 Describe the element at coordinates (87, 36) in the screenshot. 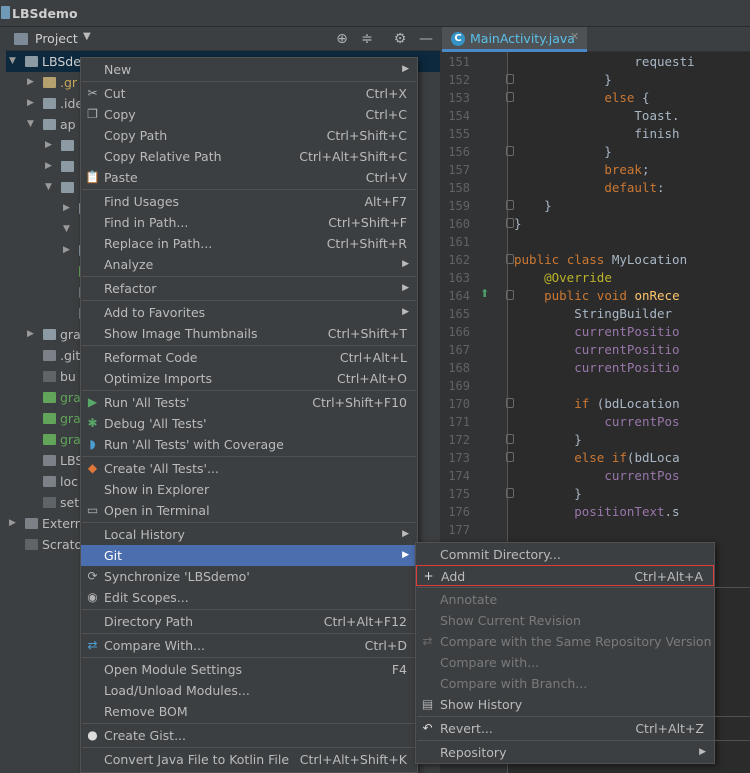

I see `chevron-down-icon: ▼` at that location.